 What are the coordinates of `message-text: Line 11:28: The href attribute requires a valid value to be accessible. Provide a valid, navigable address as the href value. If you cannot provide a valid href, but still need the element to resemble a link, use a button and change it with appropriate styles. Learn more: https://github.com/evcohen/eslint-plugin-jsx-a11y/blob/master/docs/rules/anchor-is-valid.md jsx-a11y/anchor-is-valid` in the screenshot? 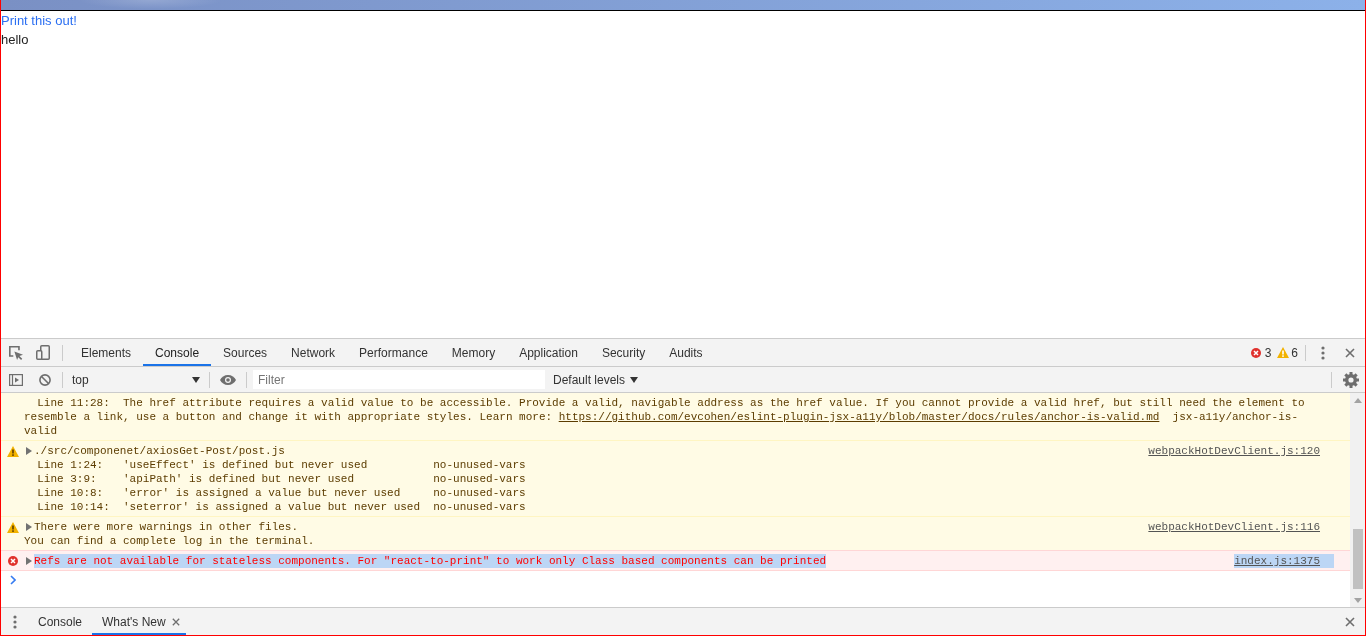 It's located at (665, 417).